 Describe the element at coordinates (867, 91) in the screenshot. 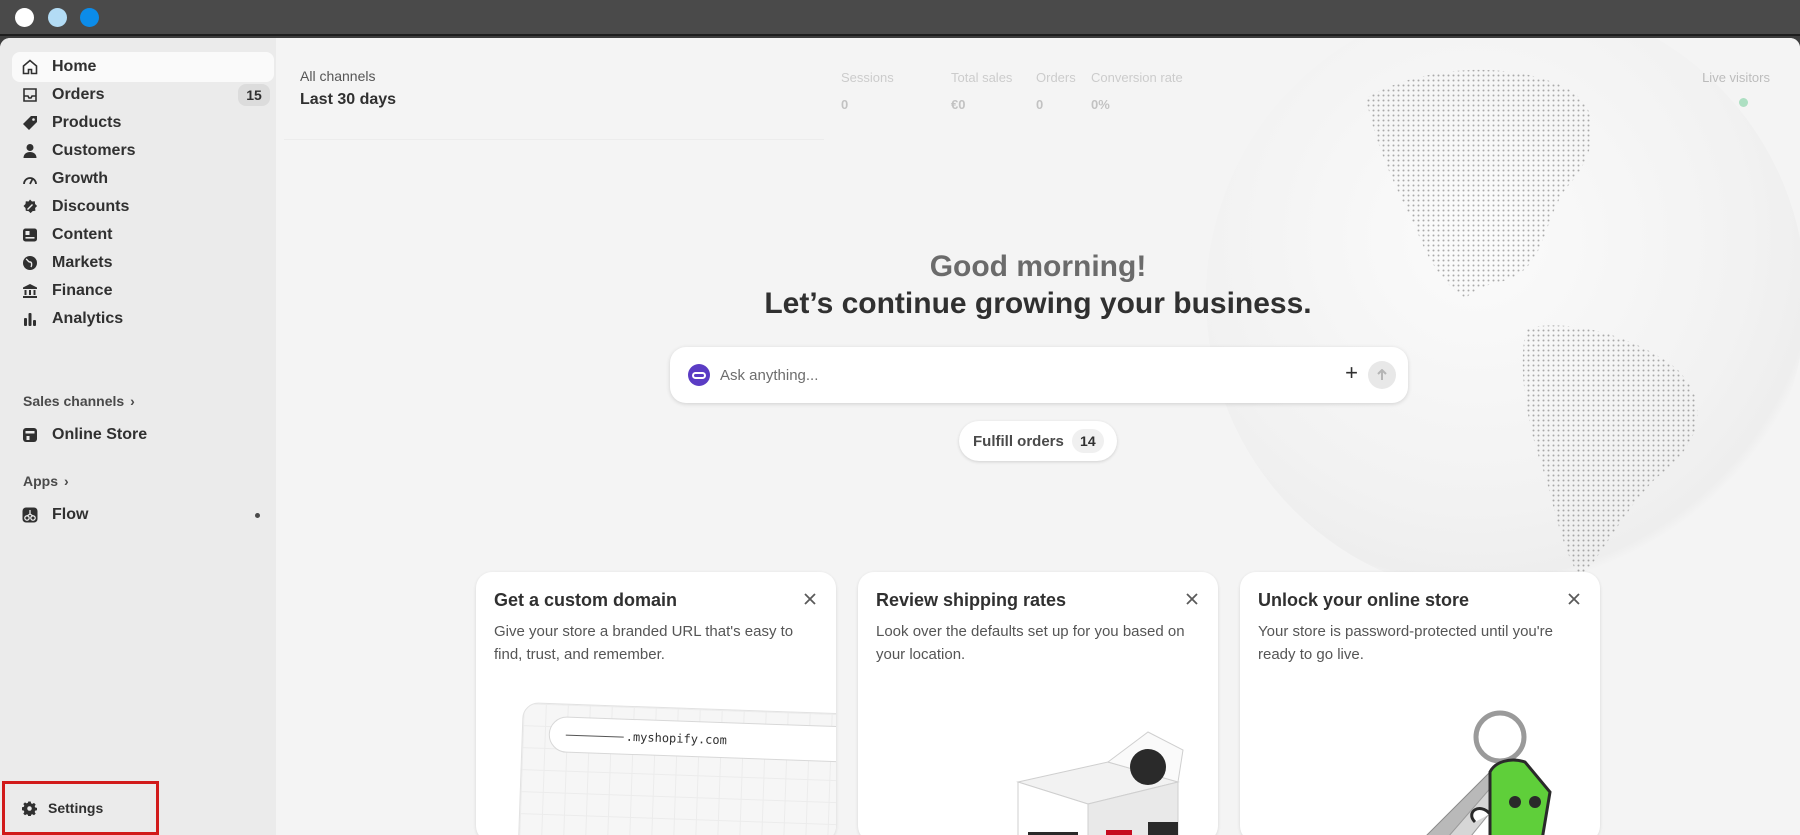

I see `metric-sessions: Sessions 0` at that location.